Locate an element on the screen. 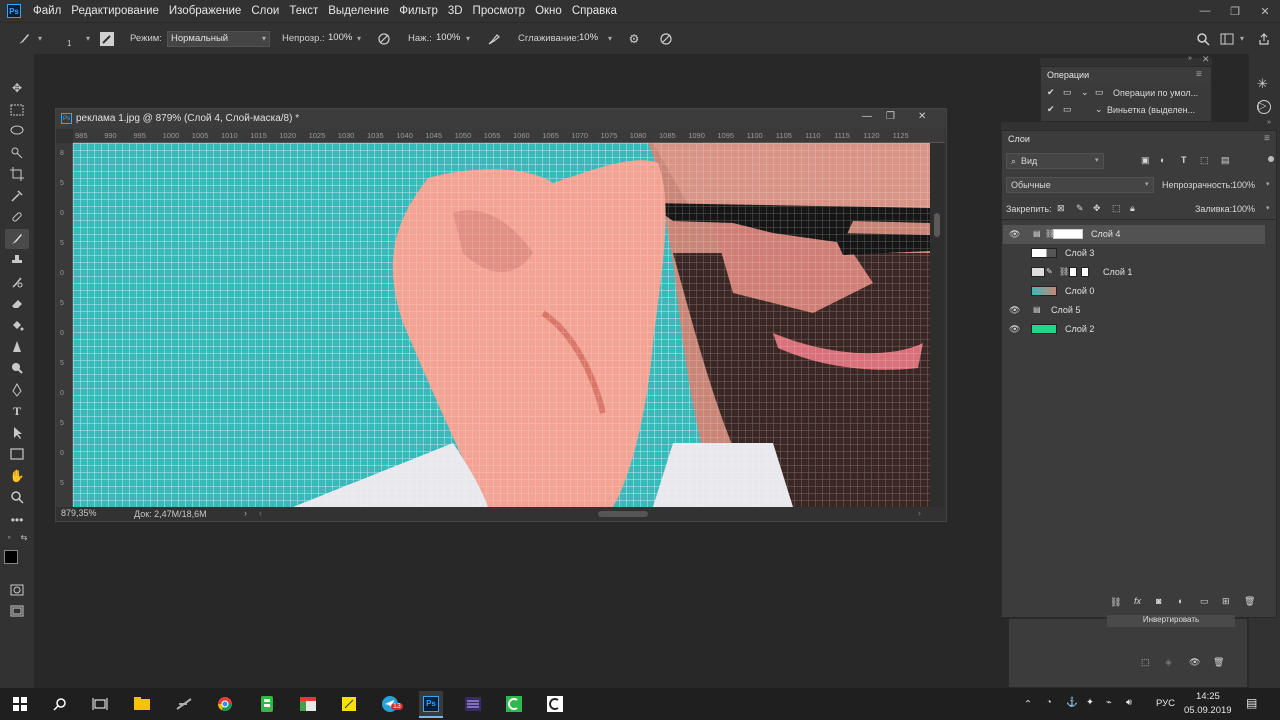 The image size is (1280, 720). lock-all-icon: 🔒︎ is located at coordinates (1132, 208).